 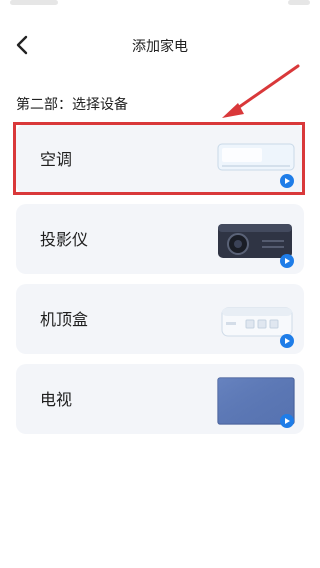 I want to click on page-title: 添加家电, so click(x=160, y=47).